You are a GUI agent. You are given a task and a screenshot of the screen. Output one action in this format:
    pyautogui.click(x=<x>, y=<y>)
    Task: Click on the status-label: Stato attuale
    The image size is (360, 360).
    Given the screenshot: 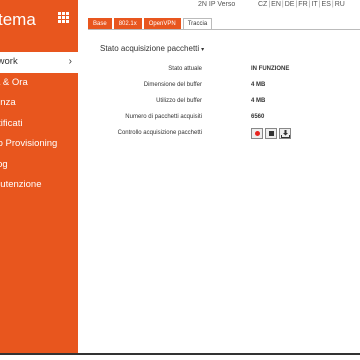 What is the action you would take?
    pyautogui.click(x=185, y=69)
    